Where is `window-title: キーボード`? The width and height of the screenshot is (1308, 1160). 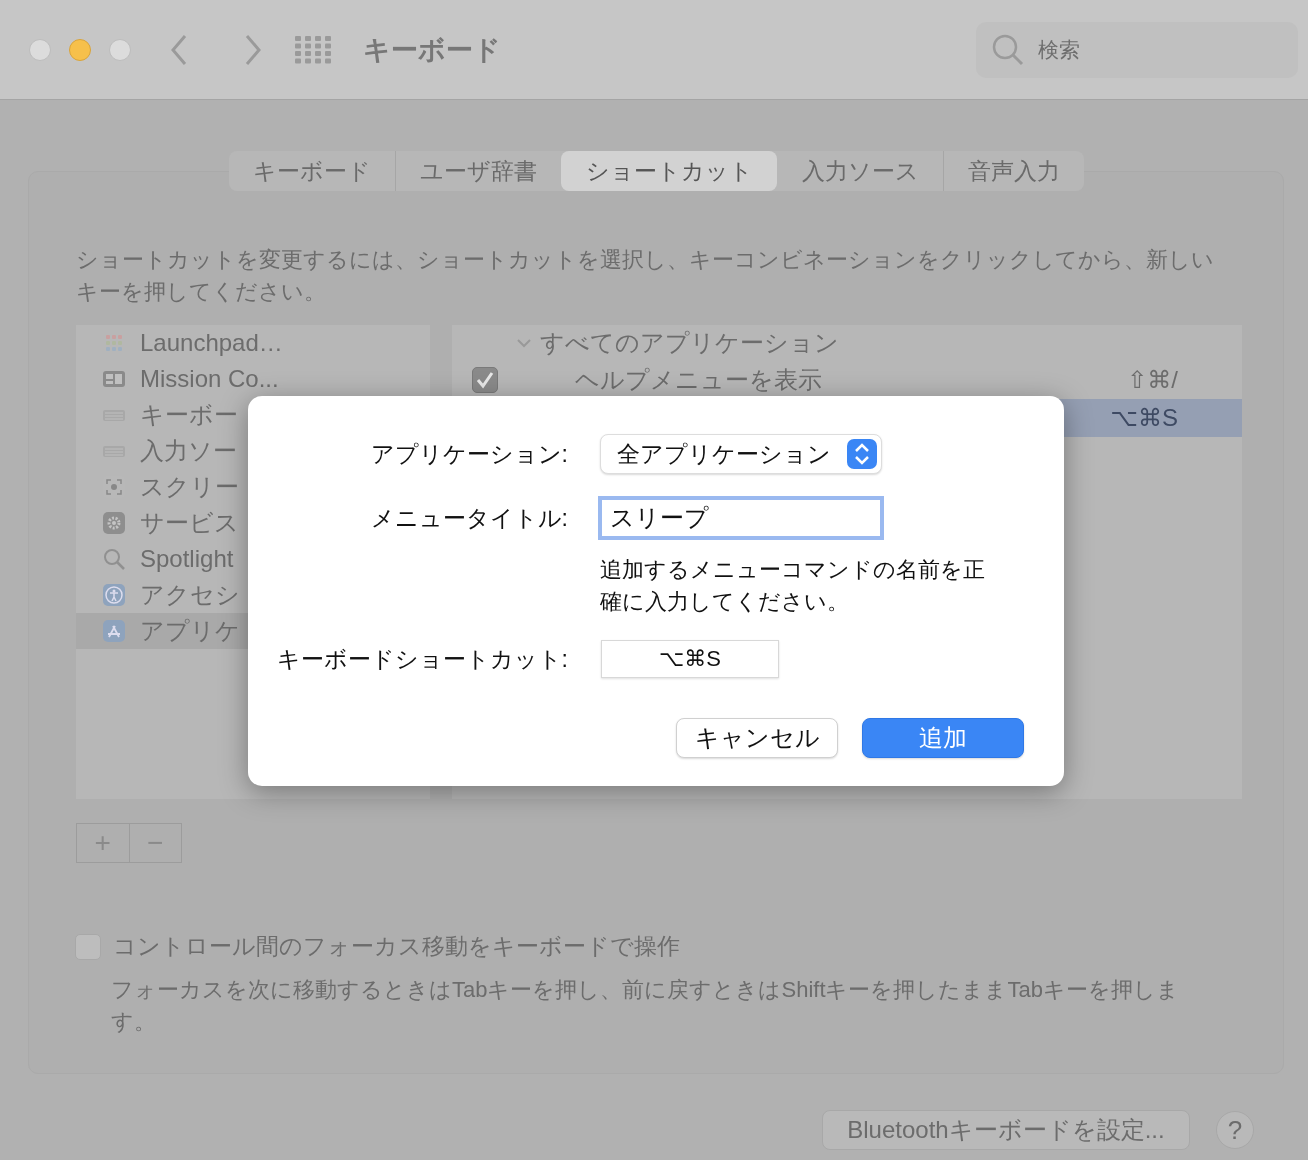
window-title: キーボード is located at coordinates (432, 50).